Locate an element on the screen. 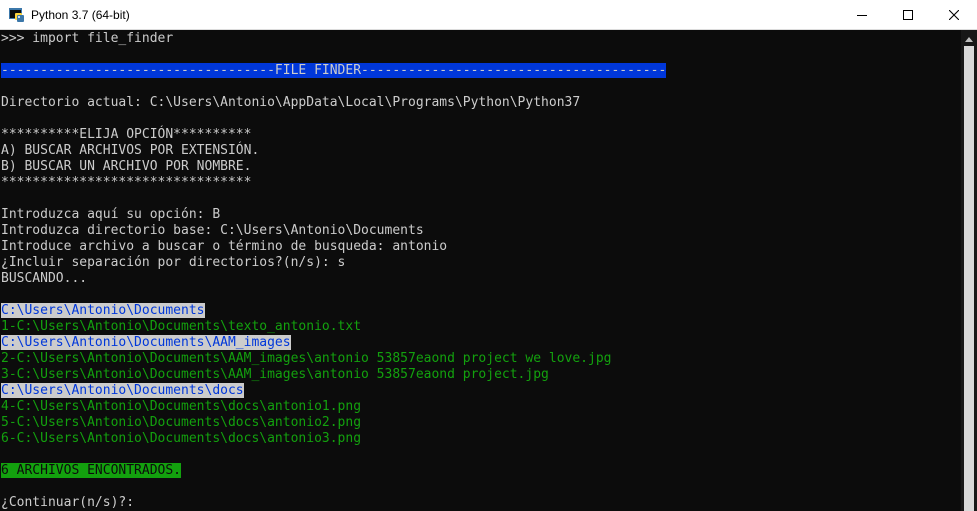  minimize-icon is located at coordinates (862, 15).